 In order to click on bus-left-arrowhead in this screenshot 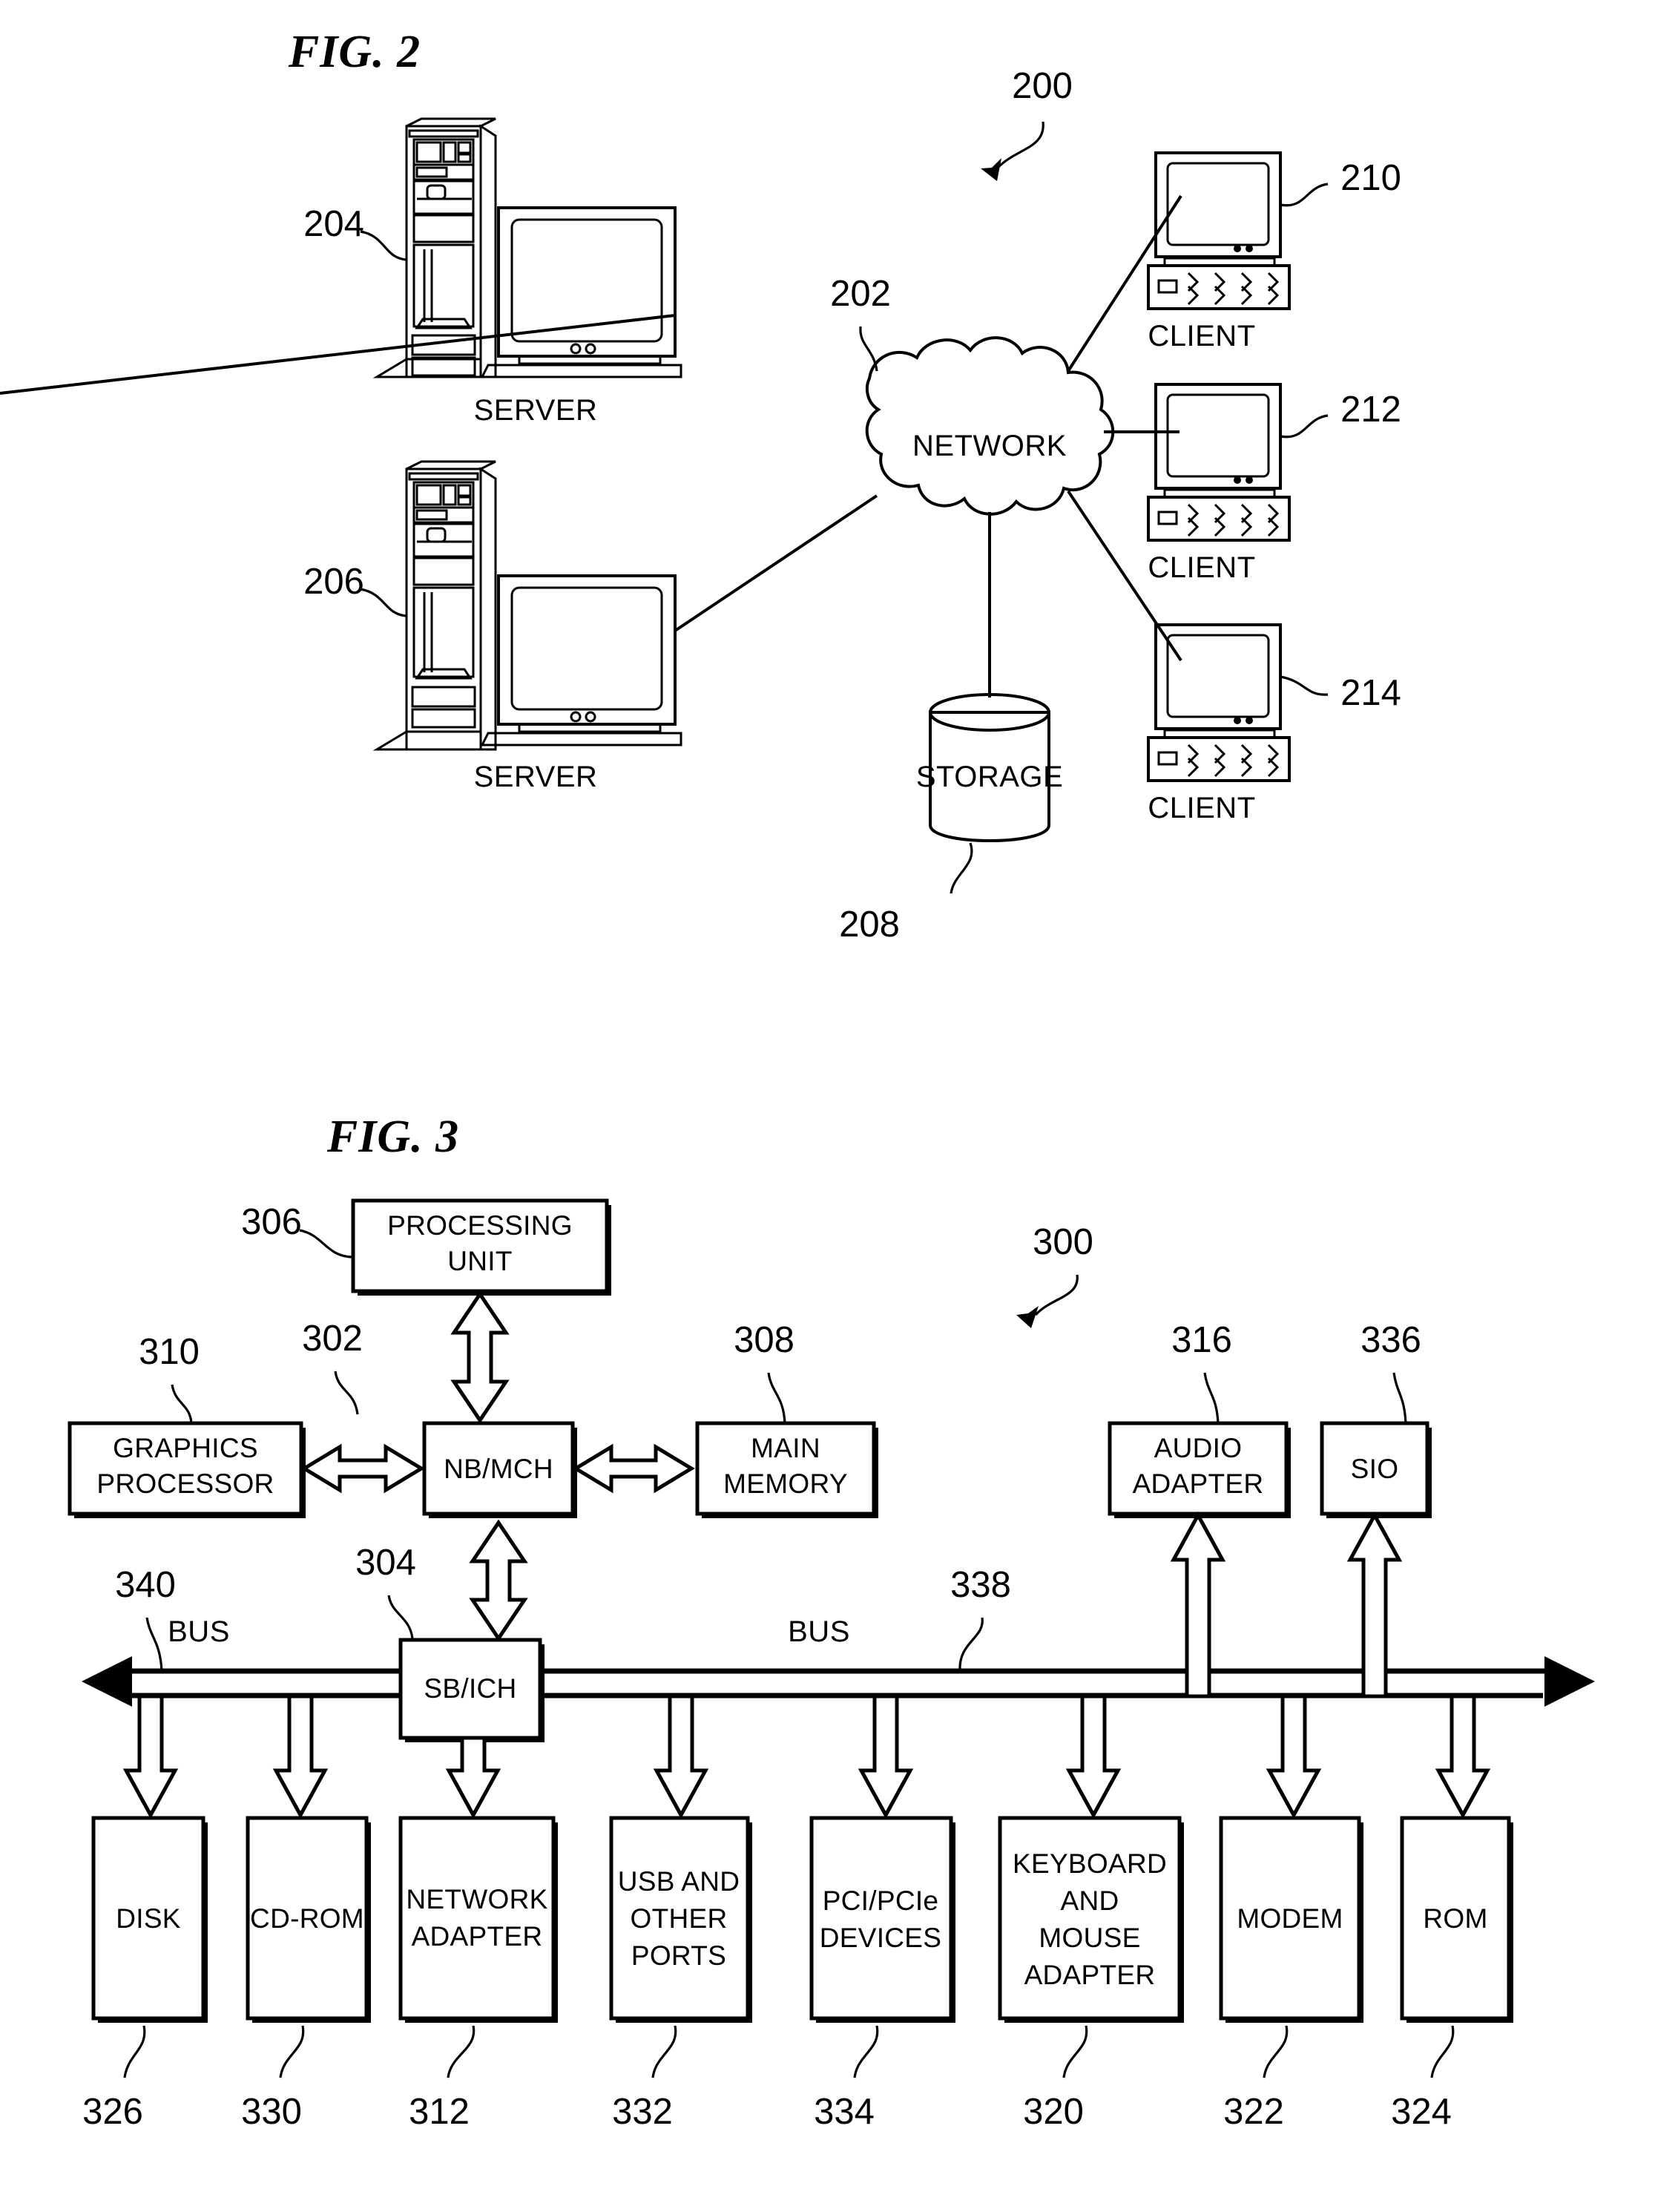, I will do `click(107, 1682)`.